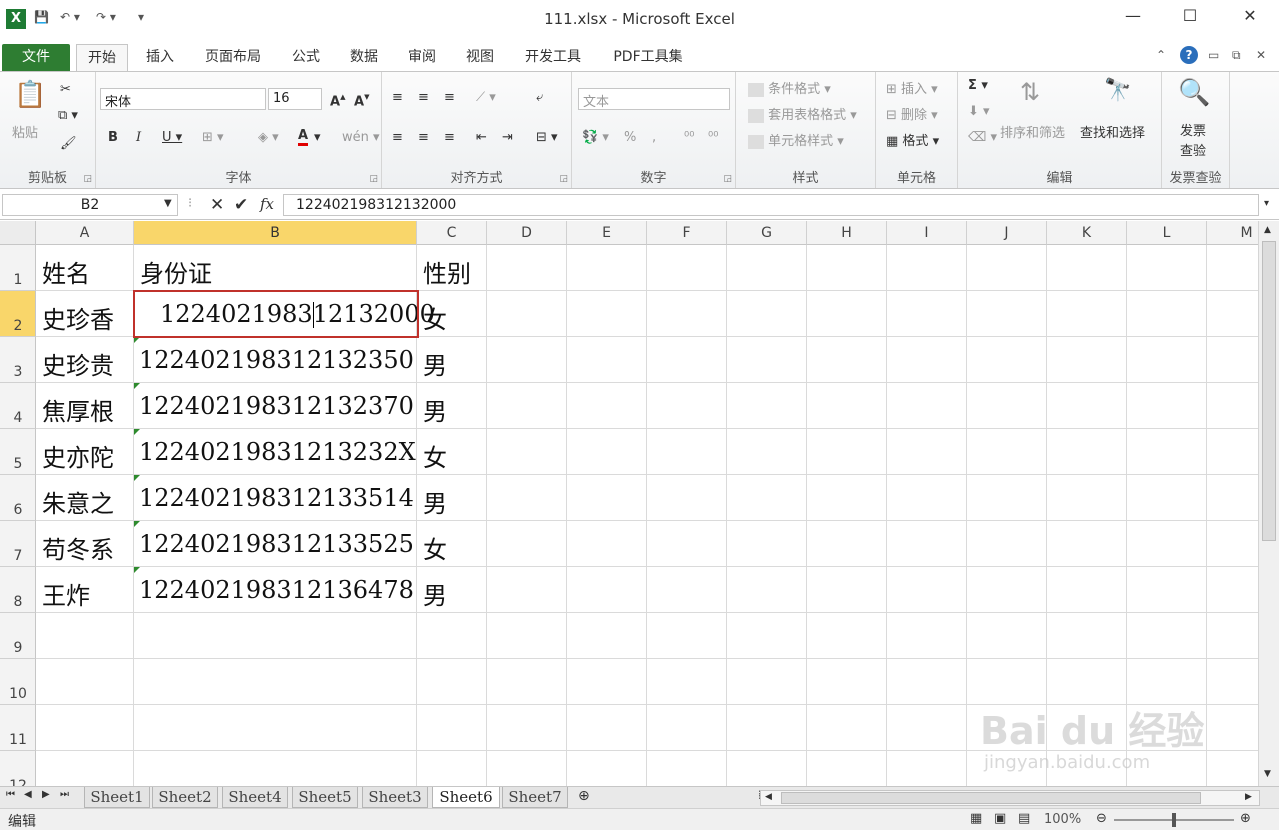  Describe the element at coordinates (422, 57) in the screenshot. I see `tab-review: 审阅` at that location.